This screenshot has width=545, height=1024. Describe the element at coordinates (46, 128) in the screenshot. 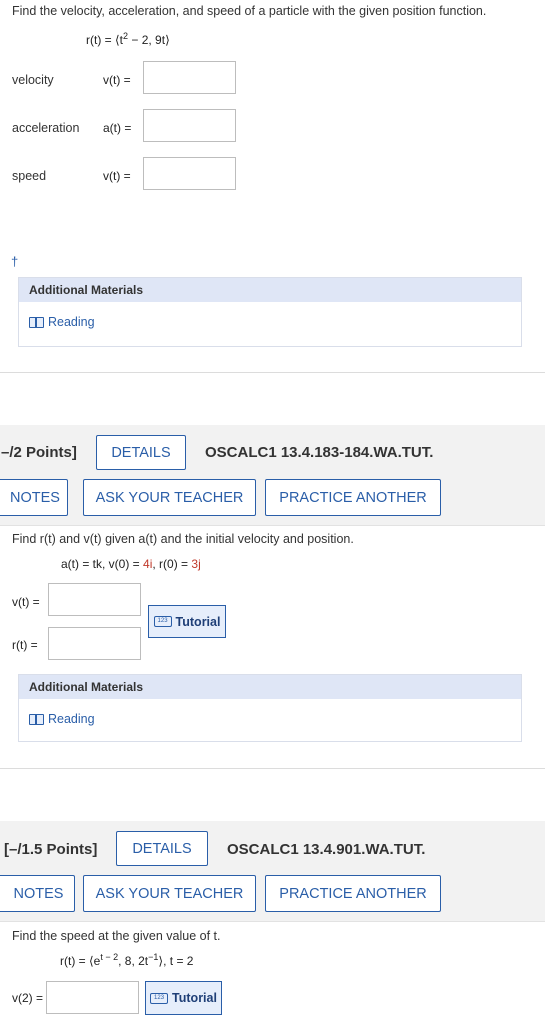

I see `acceleration-label: acceleration` at that location.